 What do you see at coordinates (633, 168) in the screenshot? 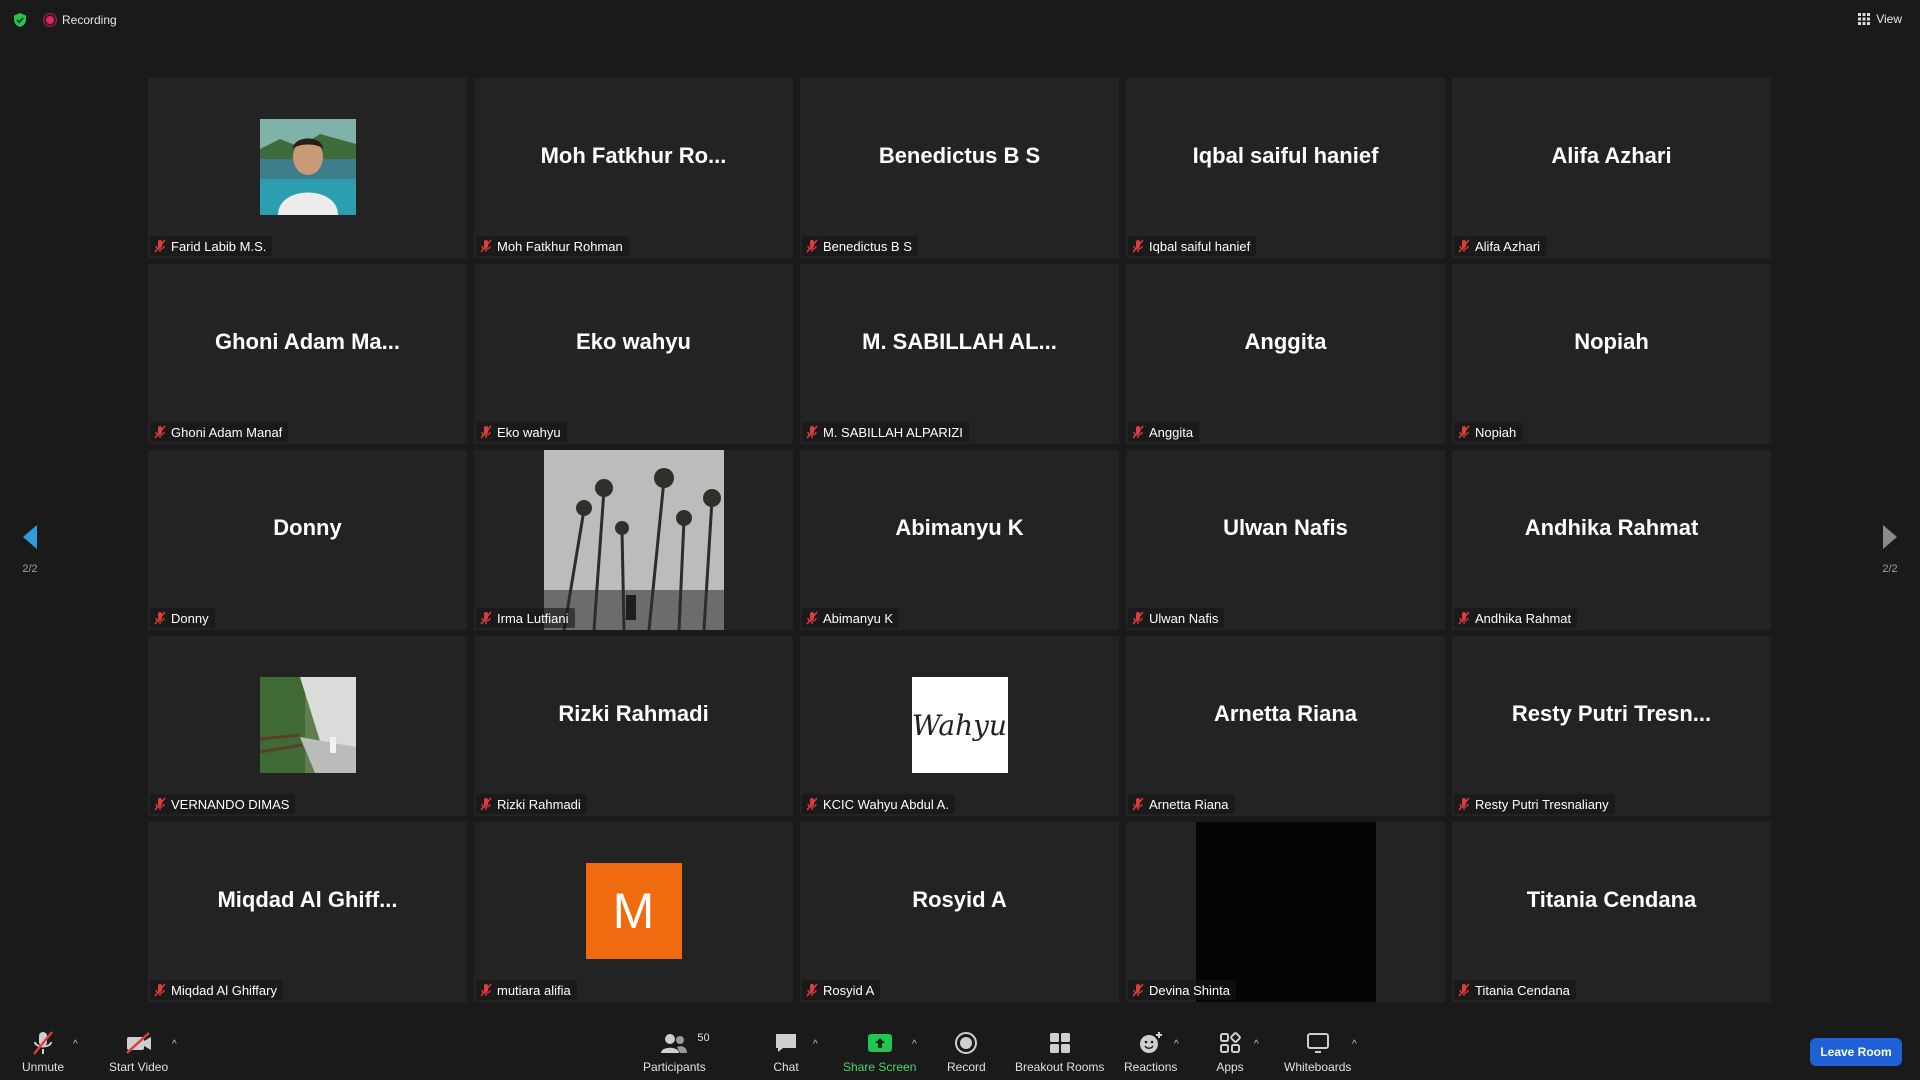
I see `participant-tile: Moh Fatkhur Ro... Moh Fatkhur Rohman` at bounding box center [633, 168].